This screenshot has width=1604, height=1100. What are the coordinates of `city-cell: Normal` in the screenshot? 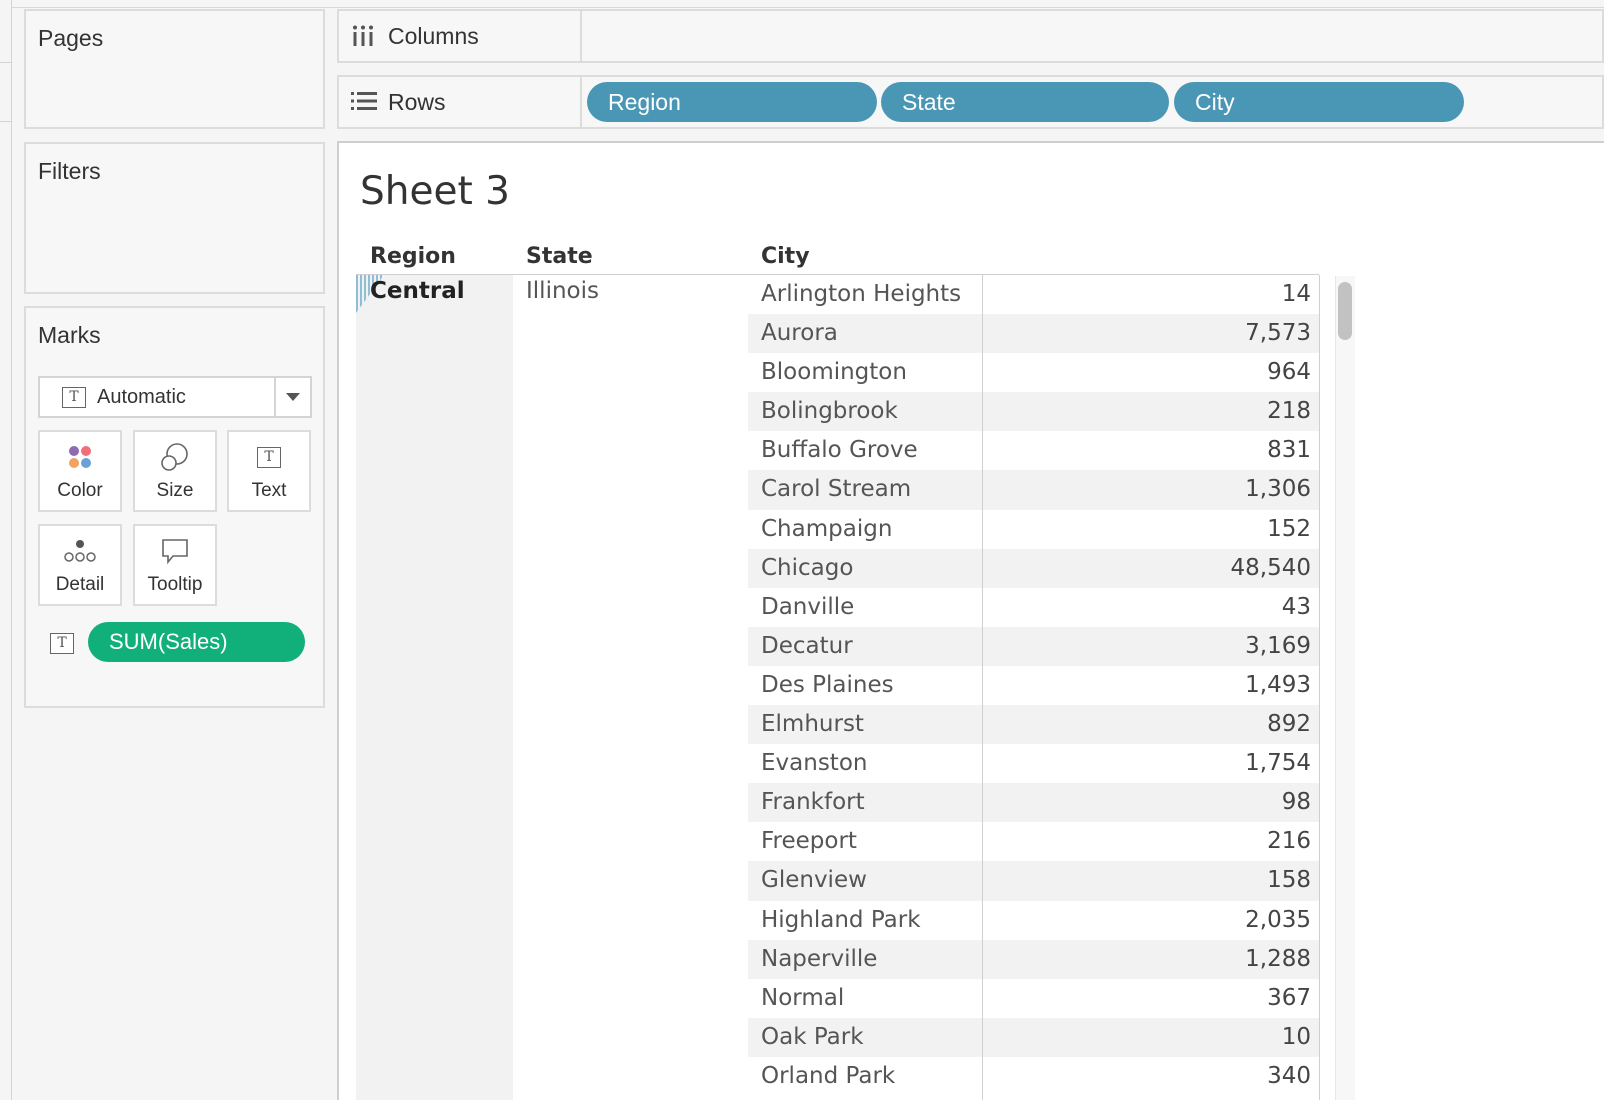 It's located at (802, 998).